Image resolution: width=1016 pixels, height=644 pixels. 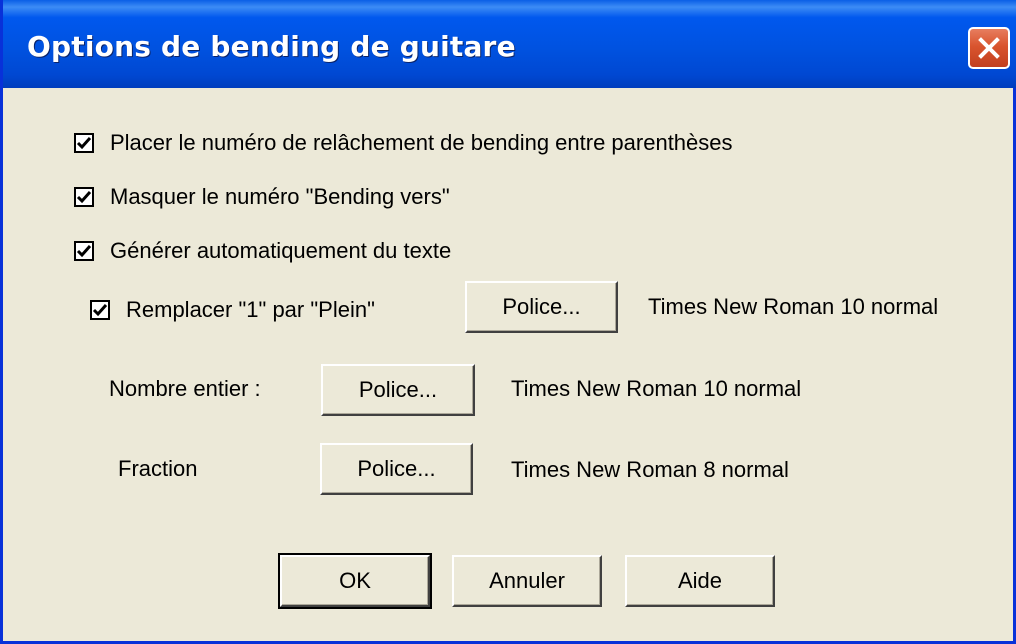 I want to click on replace-full-option: Remplacer "1" par "Plein", so click(x=232, y=310).